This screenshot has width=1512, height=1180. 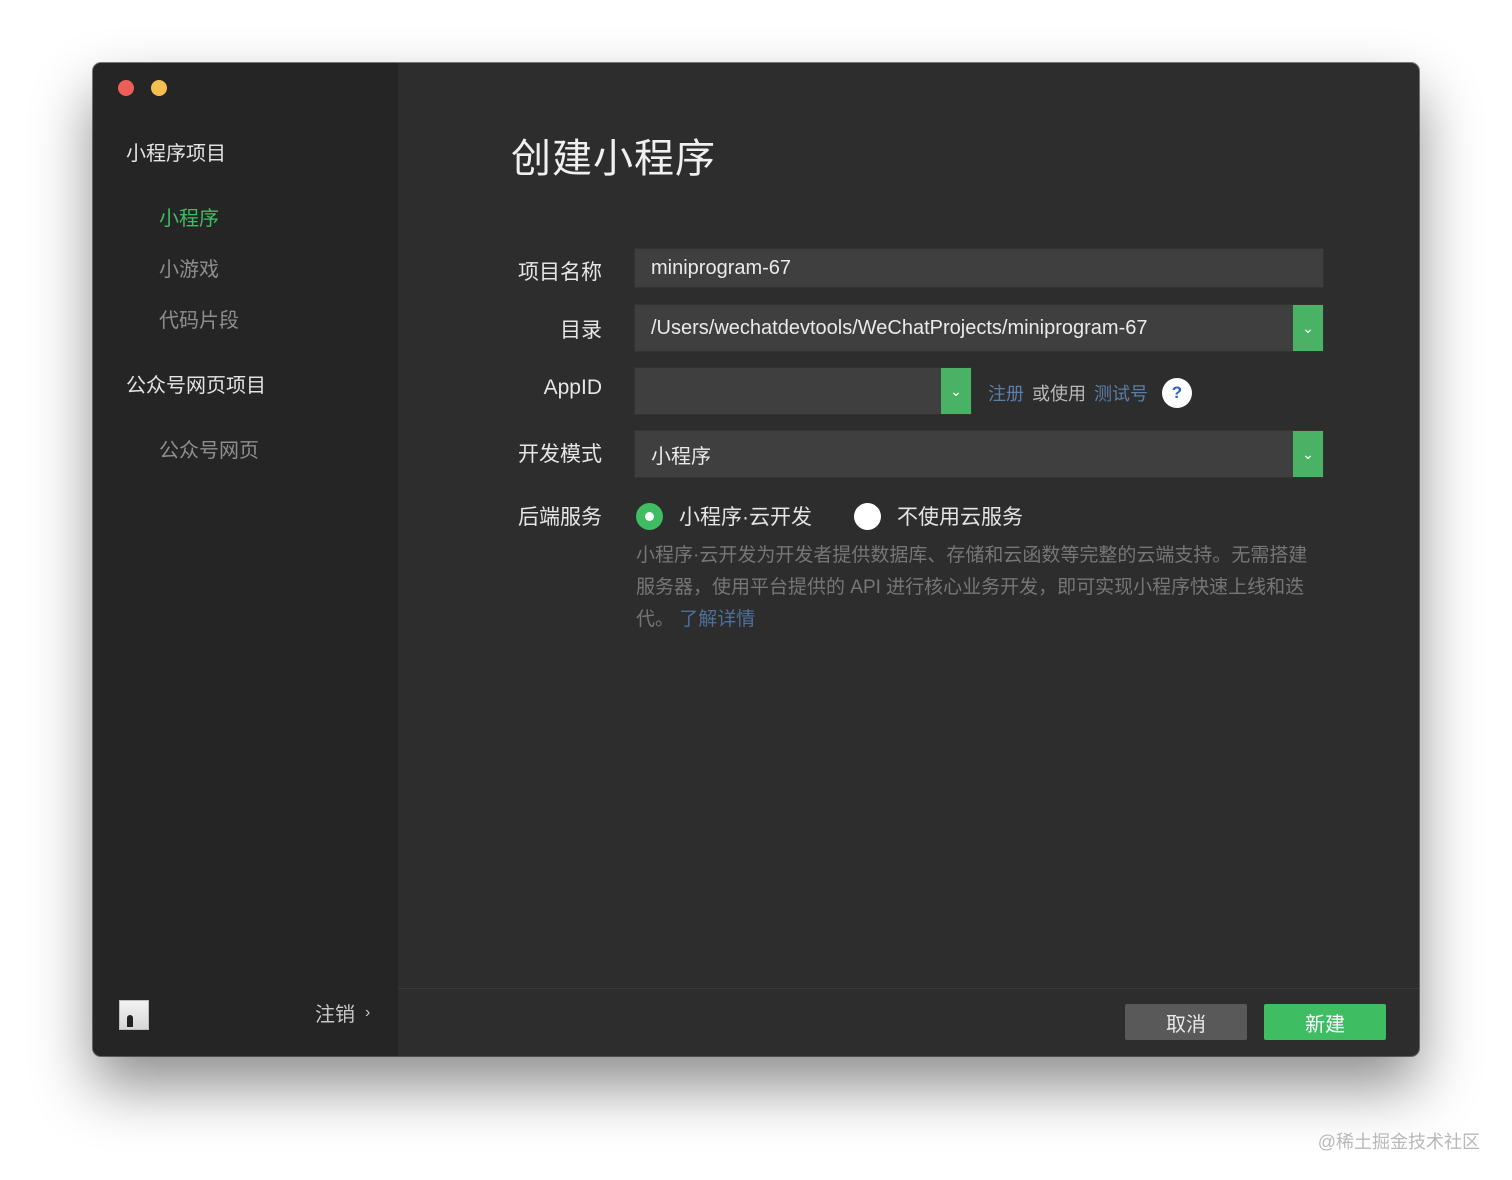 I want to click on close-window-button, so click(x=126, y=88).